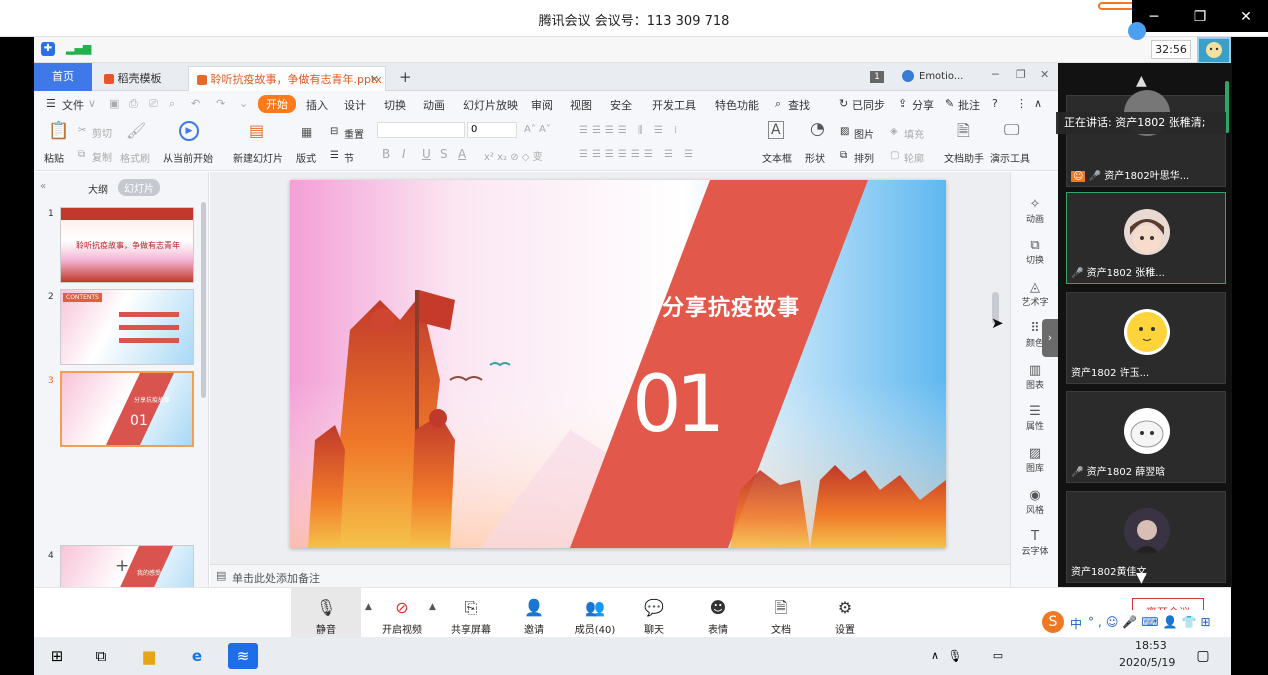  I want to click on menu-features: 特色功能, so click(737, 105).